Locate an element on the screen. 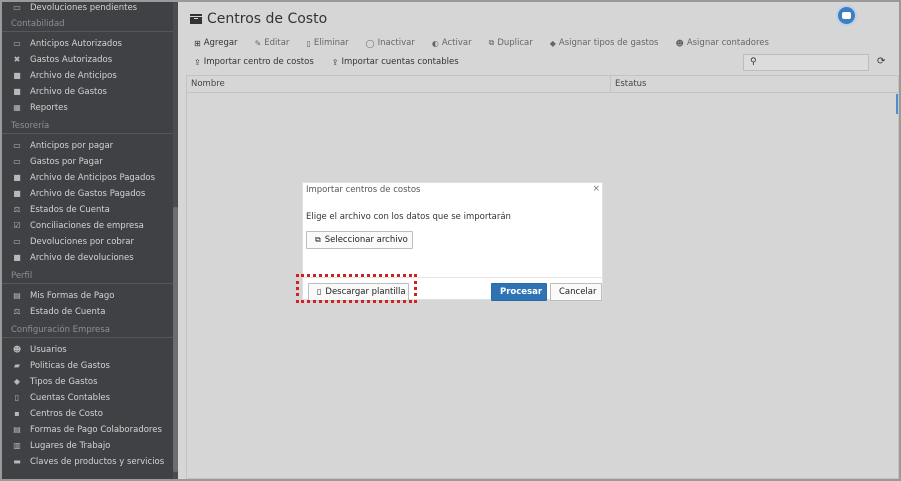 The width and height of the screenshot is (901, 481). sidebar-item-estado-de-cuenta: ⚖ Estado de Cuenta is located at coordinates (87, 312).